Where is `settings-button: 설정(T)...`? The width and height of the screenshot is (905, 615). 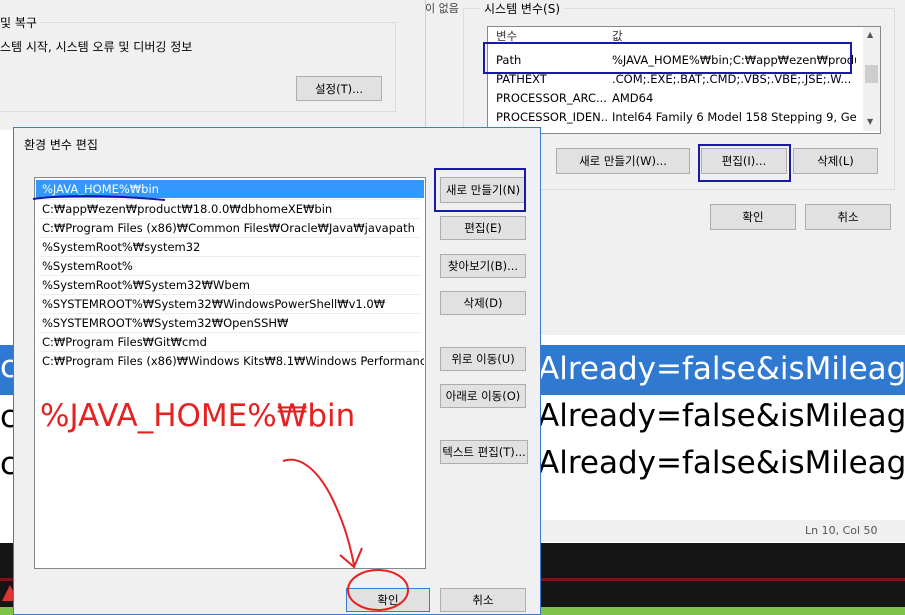
settings-button: 설정(T)... is located at coordinates (339, 88).